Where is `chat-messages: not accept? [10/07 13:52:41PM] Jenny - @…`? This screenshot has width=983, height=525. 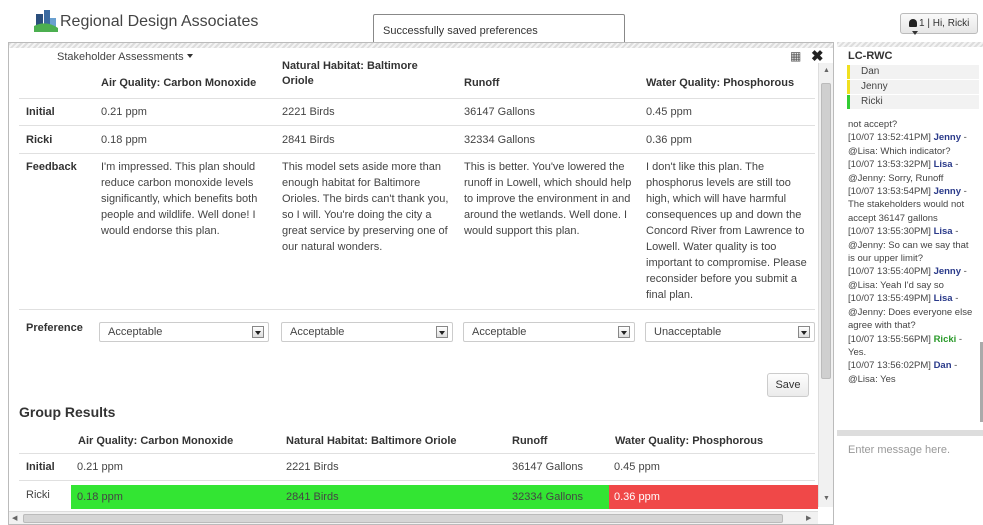
chat-messages: not accept? [10/07 13:52:41PM] Jenny - @… is located at coordinates (913, 270).